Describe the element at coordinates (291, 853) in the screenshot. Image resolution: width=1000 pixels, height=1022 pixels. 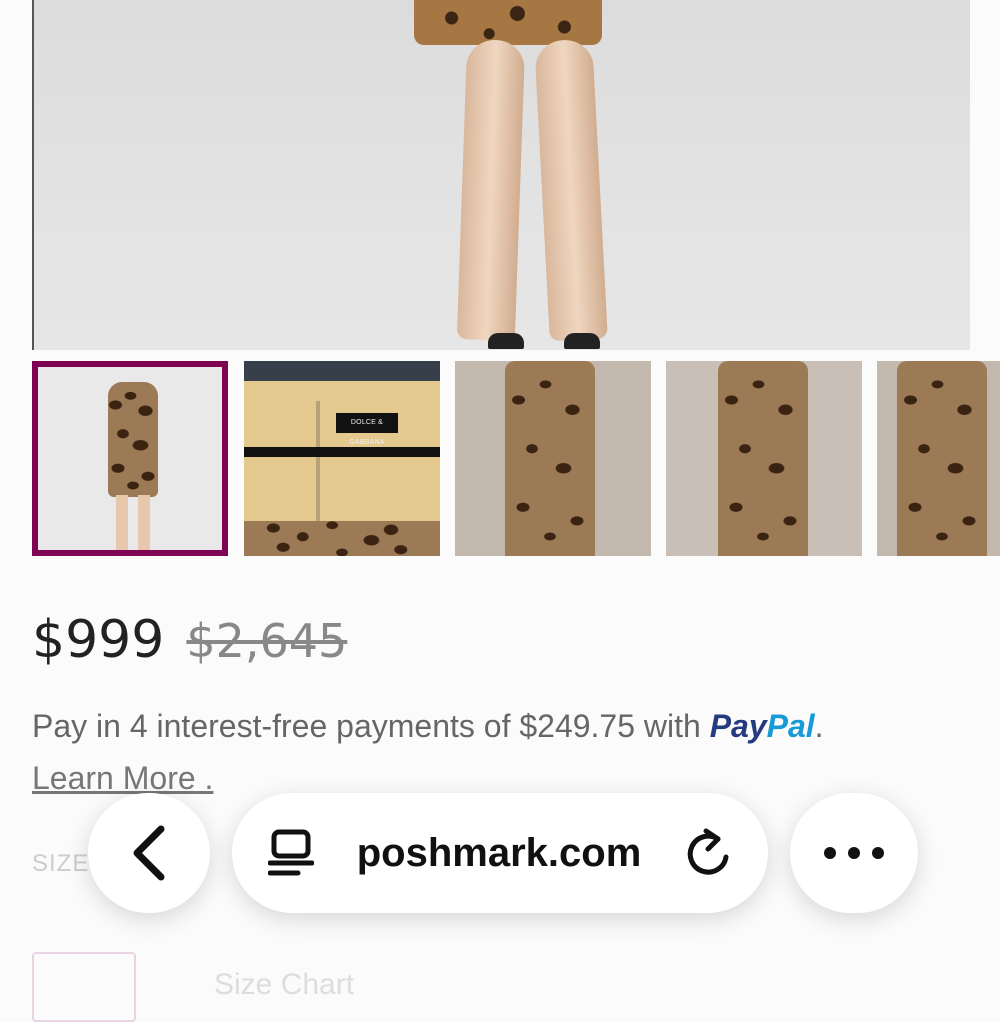
I see `page-menu-icon` at that location.